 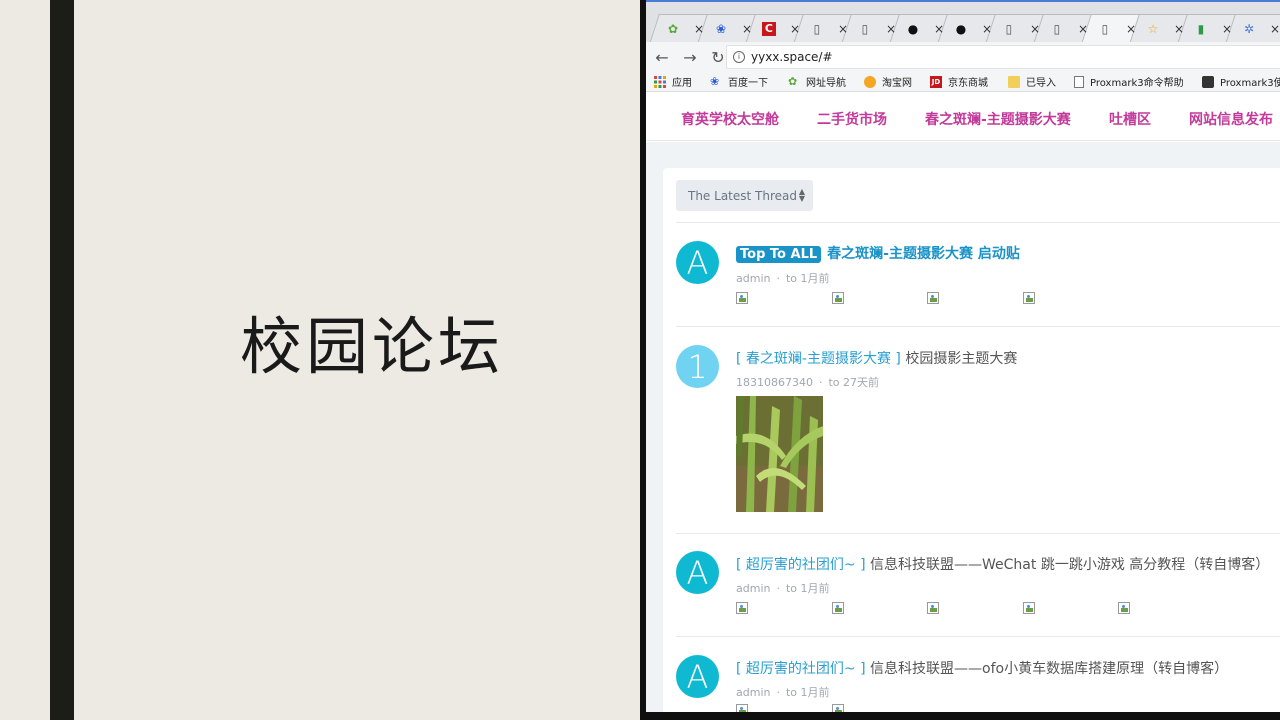 I want to click on thread-title: [ 春之斑斓-主题摄影大赛 ] 校园摄影主题大赛, so click(x=876, y=358).